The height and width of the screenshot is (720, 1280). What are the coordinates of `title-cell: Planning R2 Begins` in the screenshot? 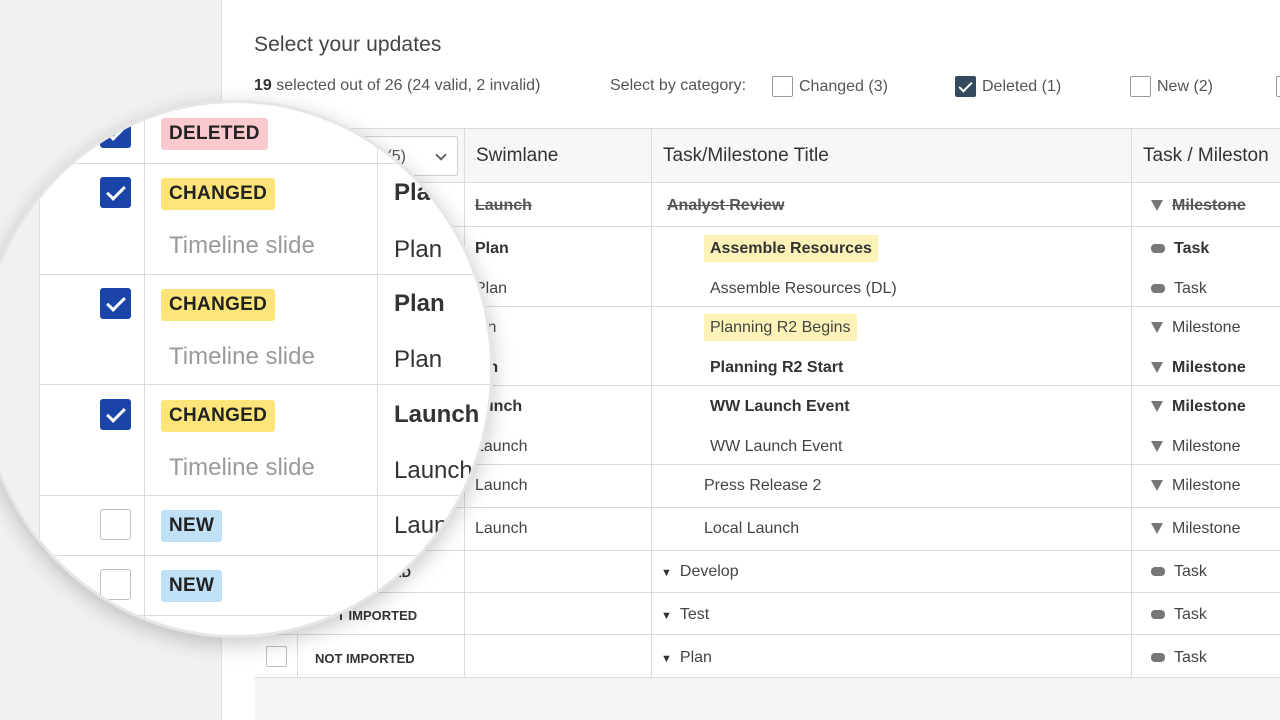 It's located at (780, 327).